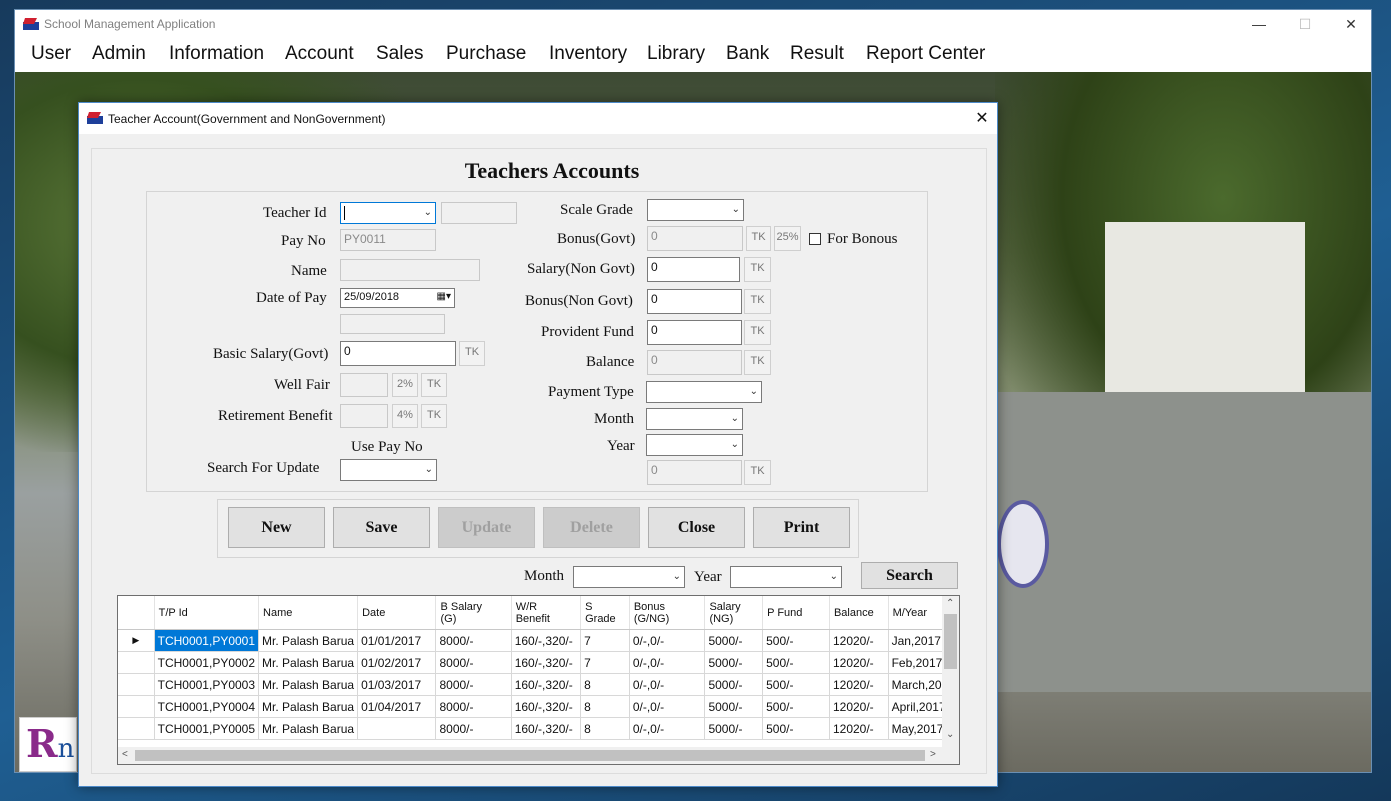 This screenshot has width=1391, height=801. I want to click on column-header: Name, so click(308, 613).